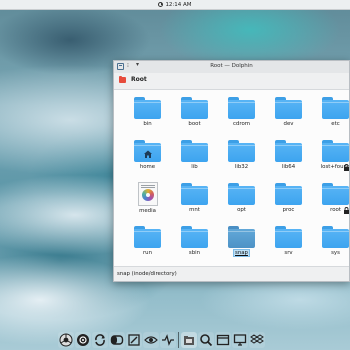  I want to click on file-item-label: boot, so click(194, 124).